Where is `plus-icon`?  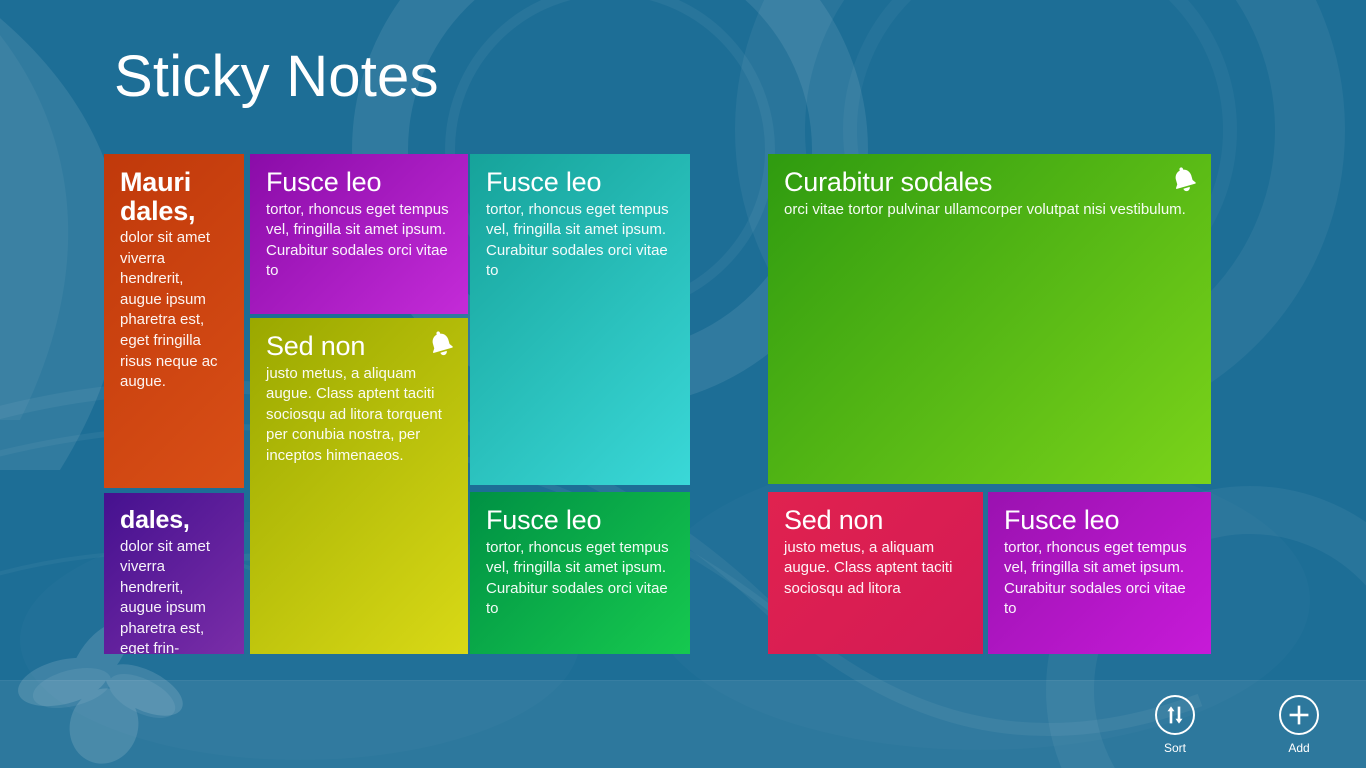
plus-icon is located at coordinates (1299, 715).